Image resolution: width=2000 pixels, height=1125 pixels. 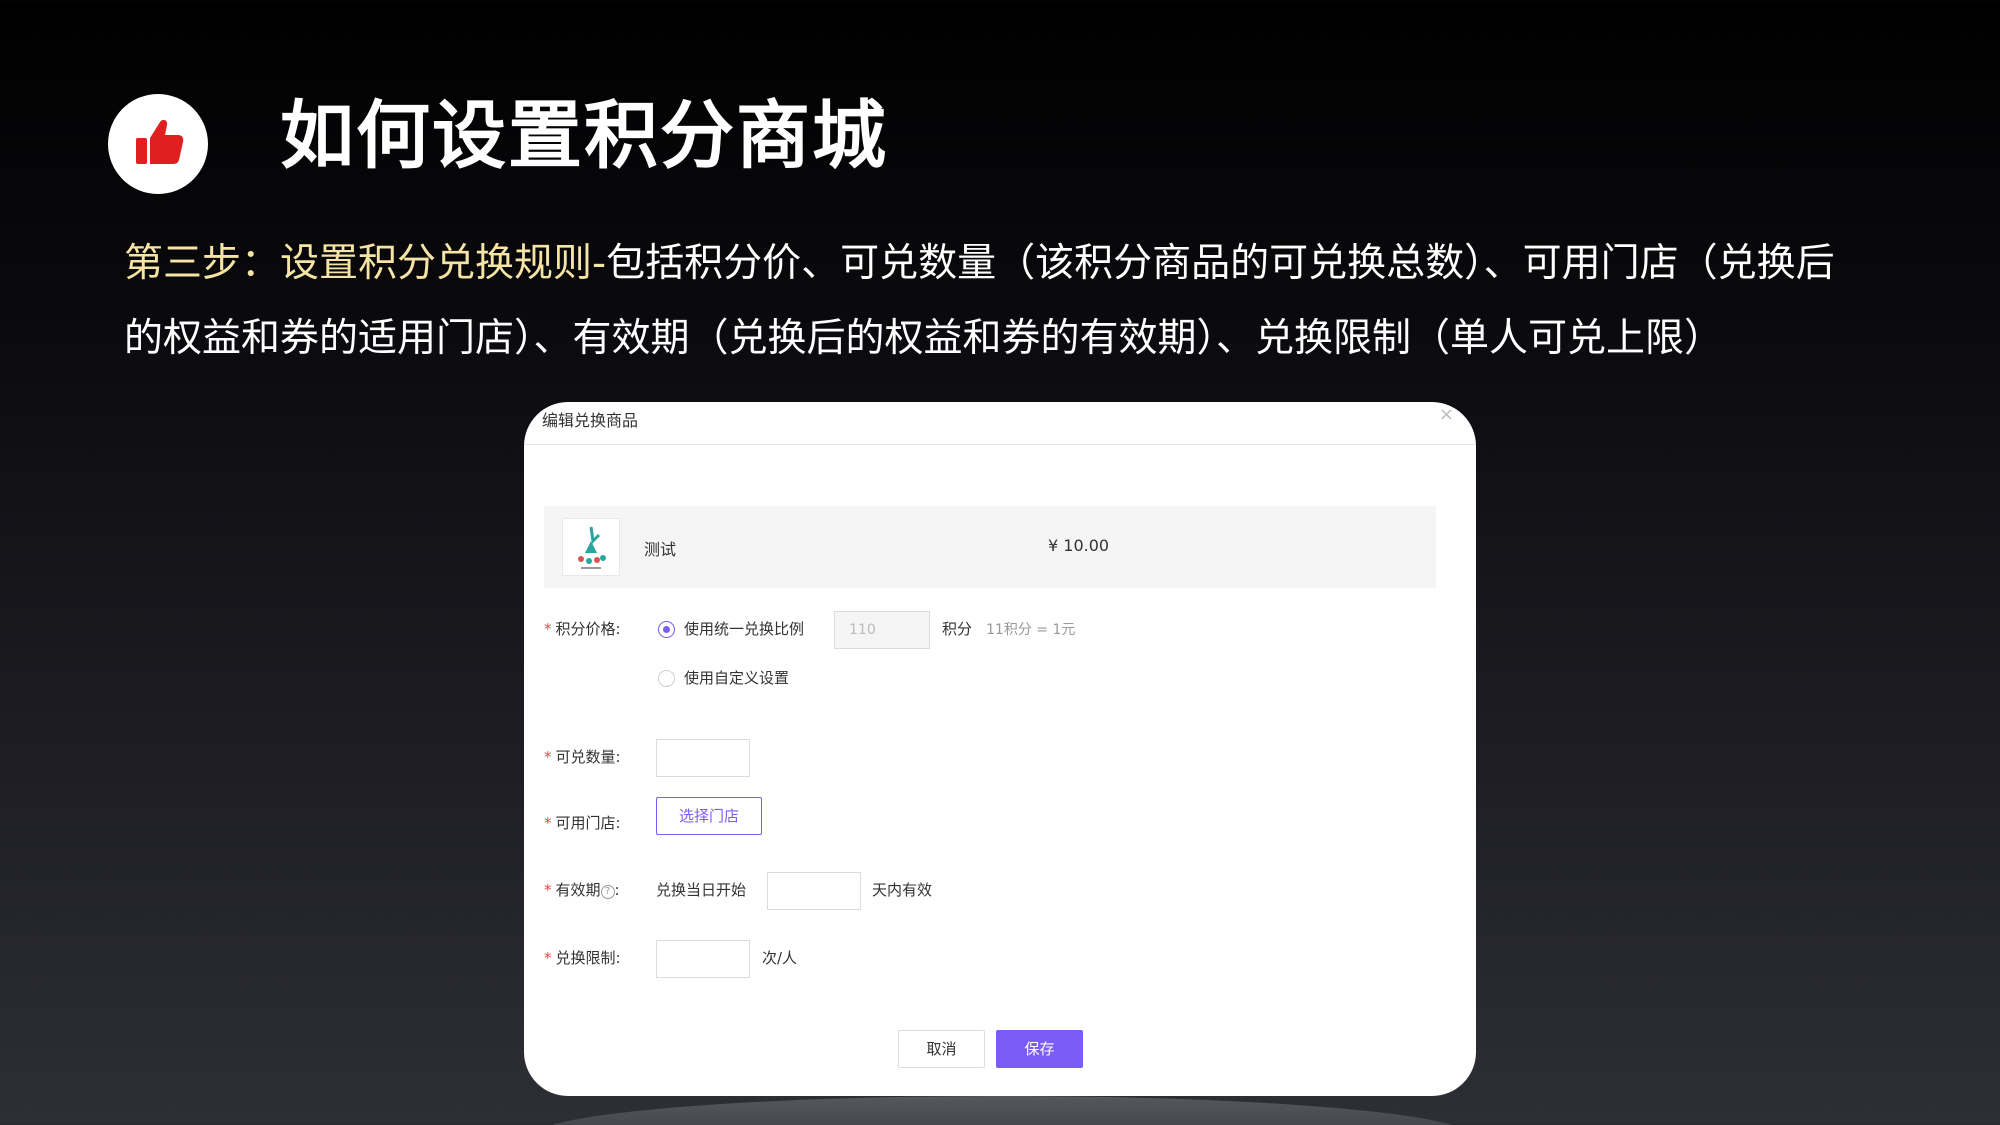 What do you see at coordinates (957, 629) in the screenshot?
I see `points-unit: 积分` at bounding box center [957, 629].